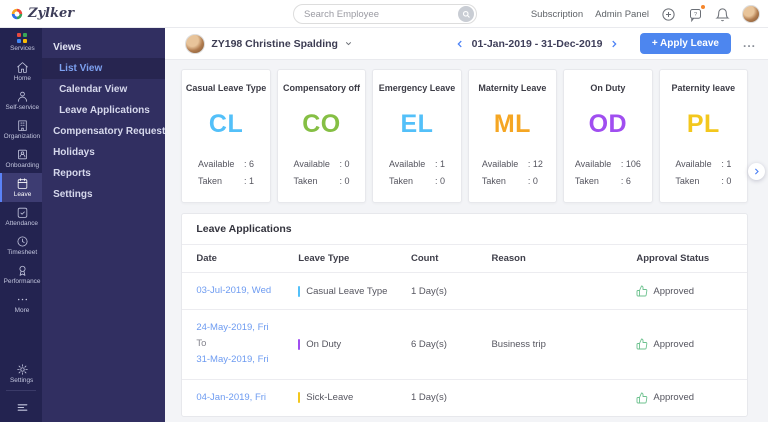  What do you see at coordinates (347, 291) in the screenshot?
I see `leave-type-label: Casual Leave Type` at bounding box center [347, 291].